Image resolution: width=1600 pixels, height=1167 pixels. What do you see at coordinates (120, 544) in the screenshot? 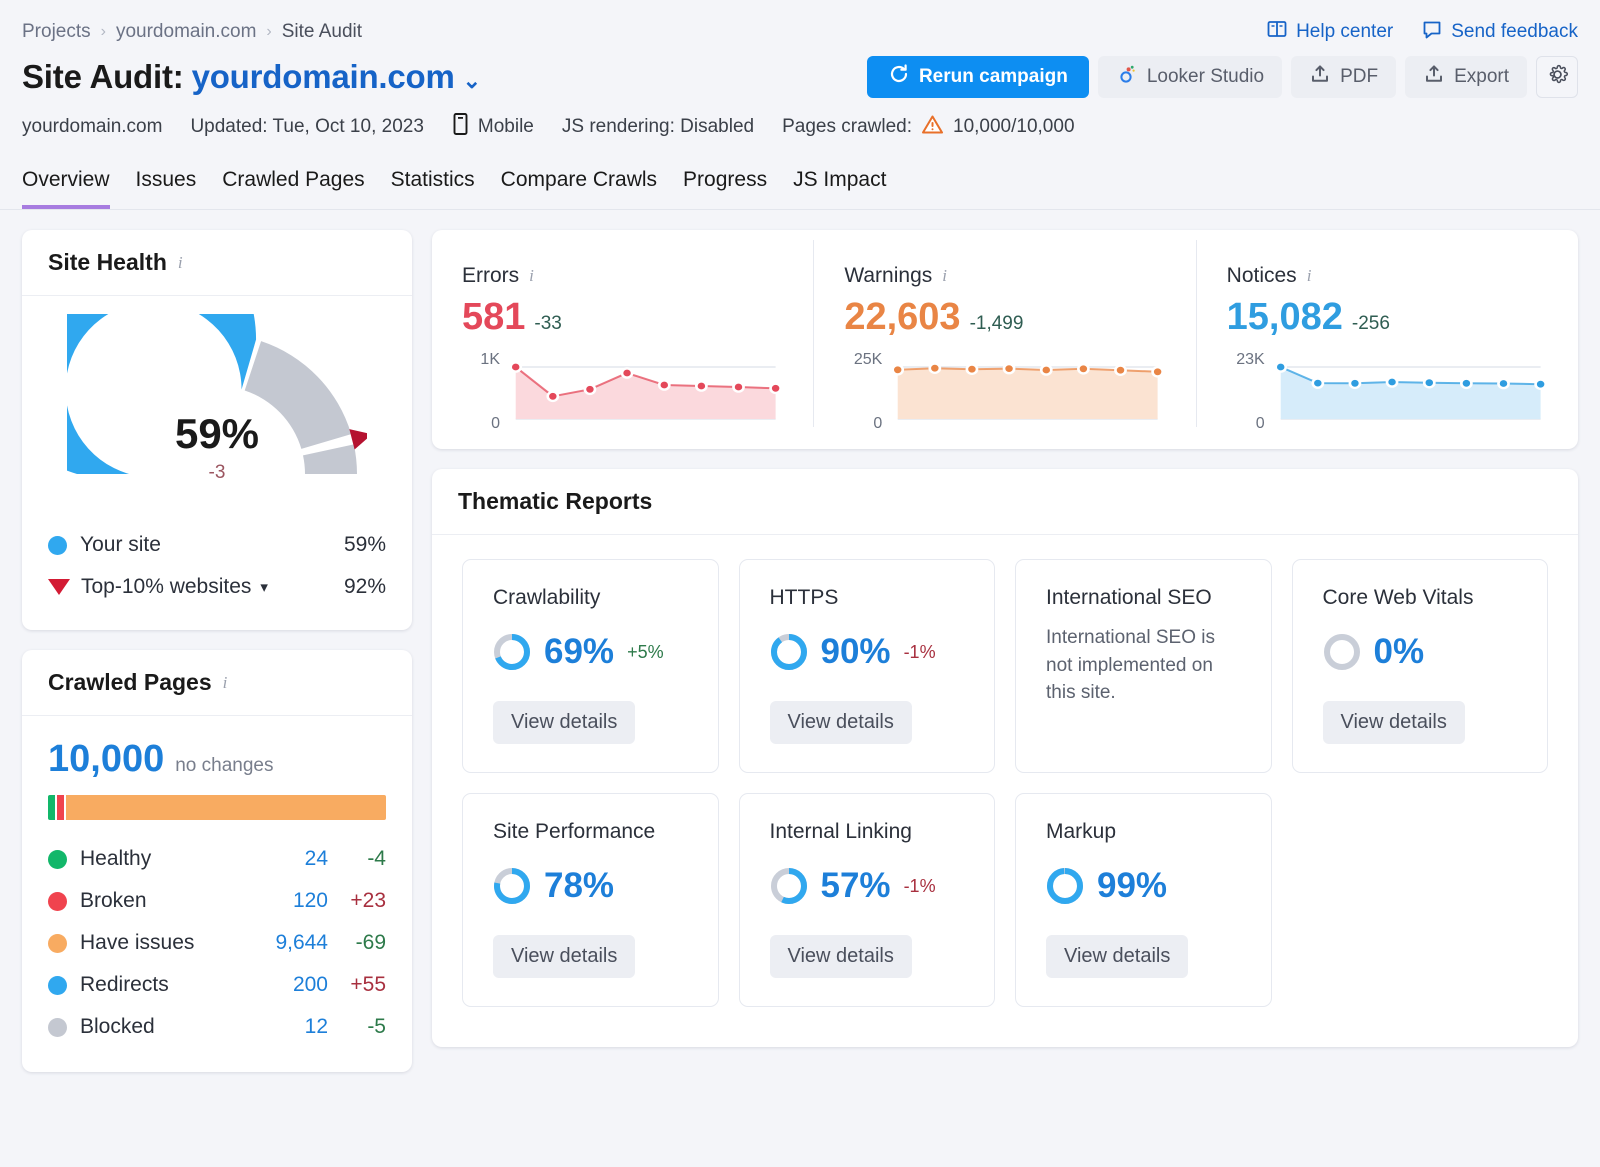
I see `legend-label-your-site: Your site` at bounding box center [120, 544].